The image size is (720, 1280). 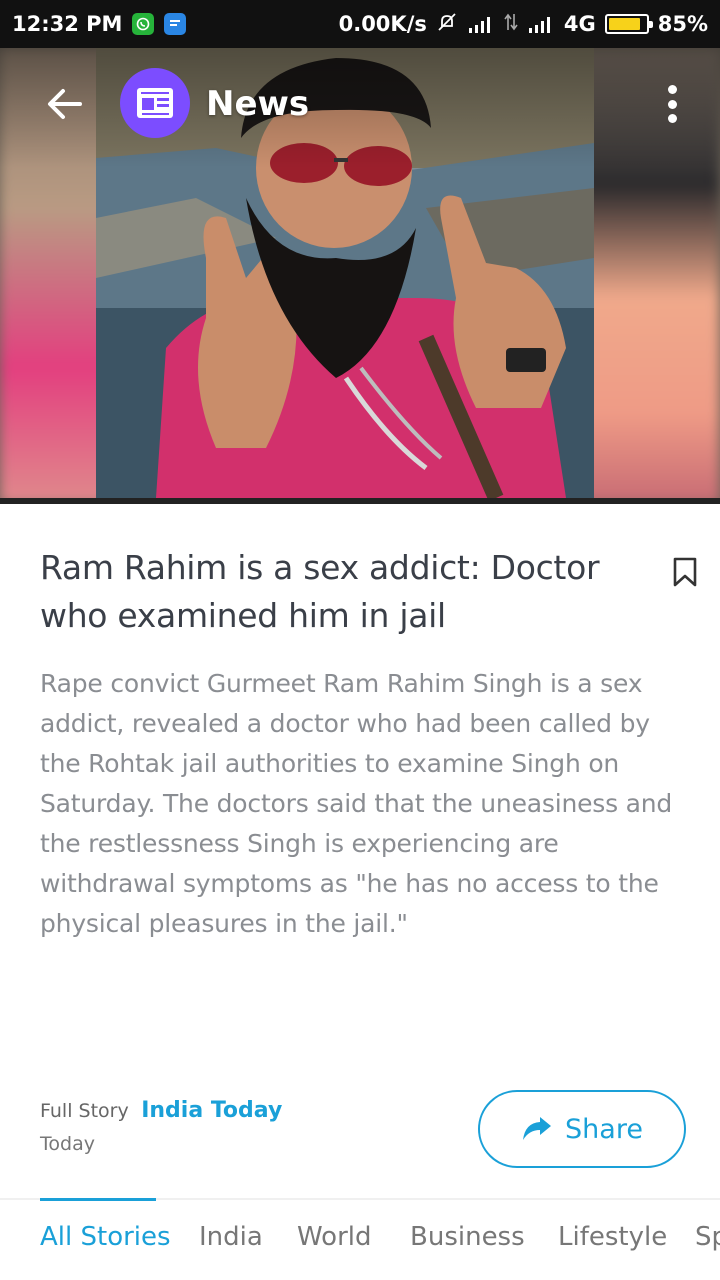 I want to click on more-vert-icon, so click(x=672, y=89).